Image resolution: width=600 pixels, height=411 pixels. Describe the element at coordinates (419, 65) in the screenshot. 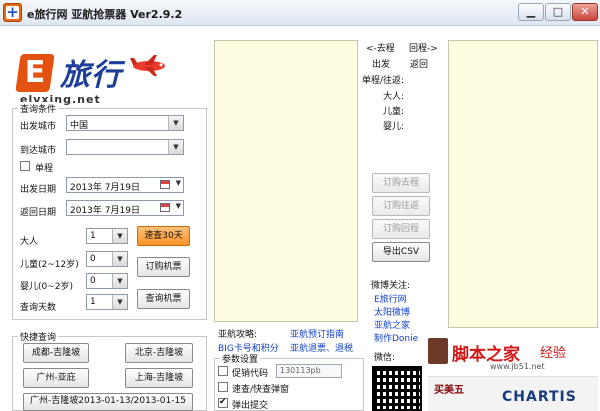

I see `return-col-label: 返回` at that location.